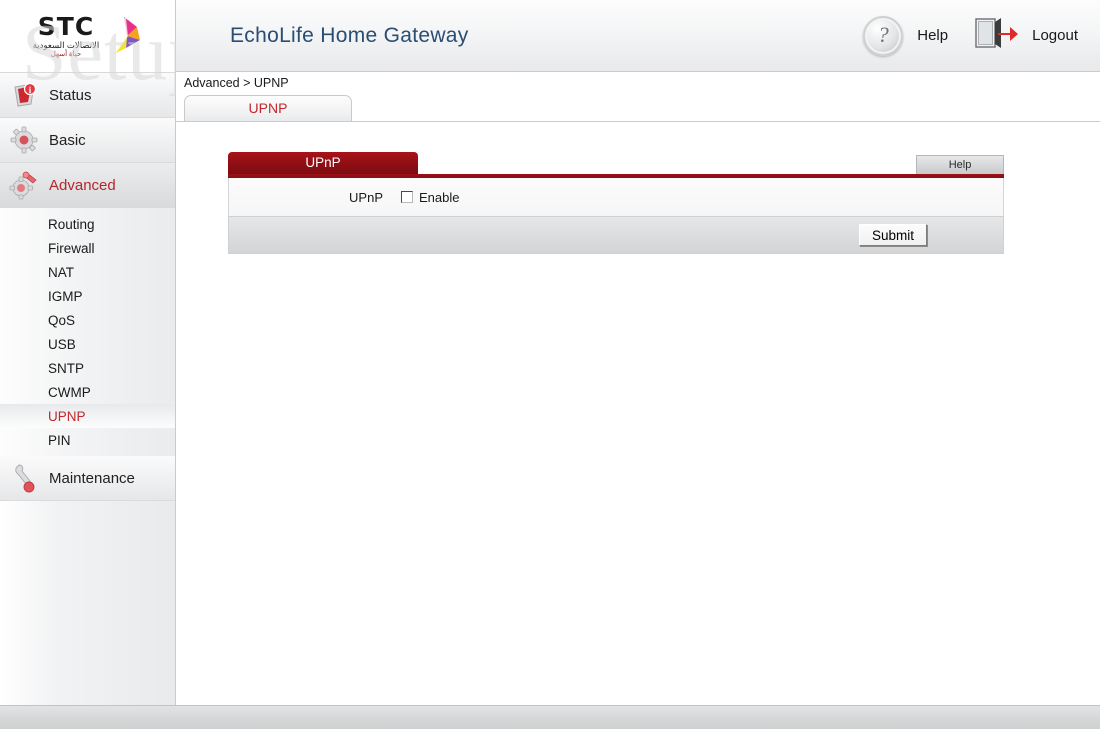 The height and width of the screenshot is (729, 1100). I want to click on upnp-panel: UPnP Help UPnP Enable Submit, so click(616, 203).